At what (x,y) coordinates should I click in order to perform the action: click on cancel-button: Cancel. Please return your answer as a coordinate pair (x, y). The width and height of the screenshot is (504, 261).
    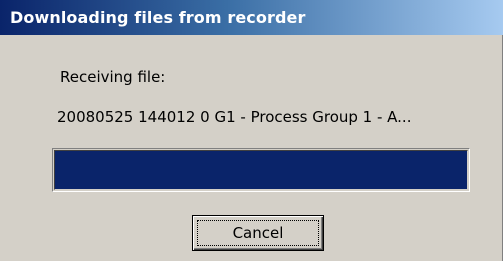
    Looking at the image, I should click on (258, 233).